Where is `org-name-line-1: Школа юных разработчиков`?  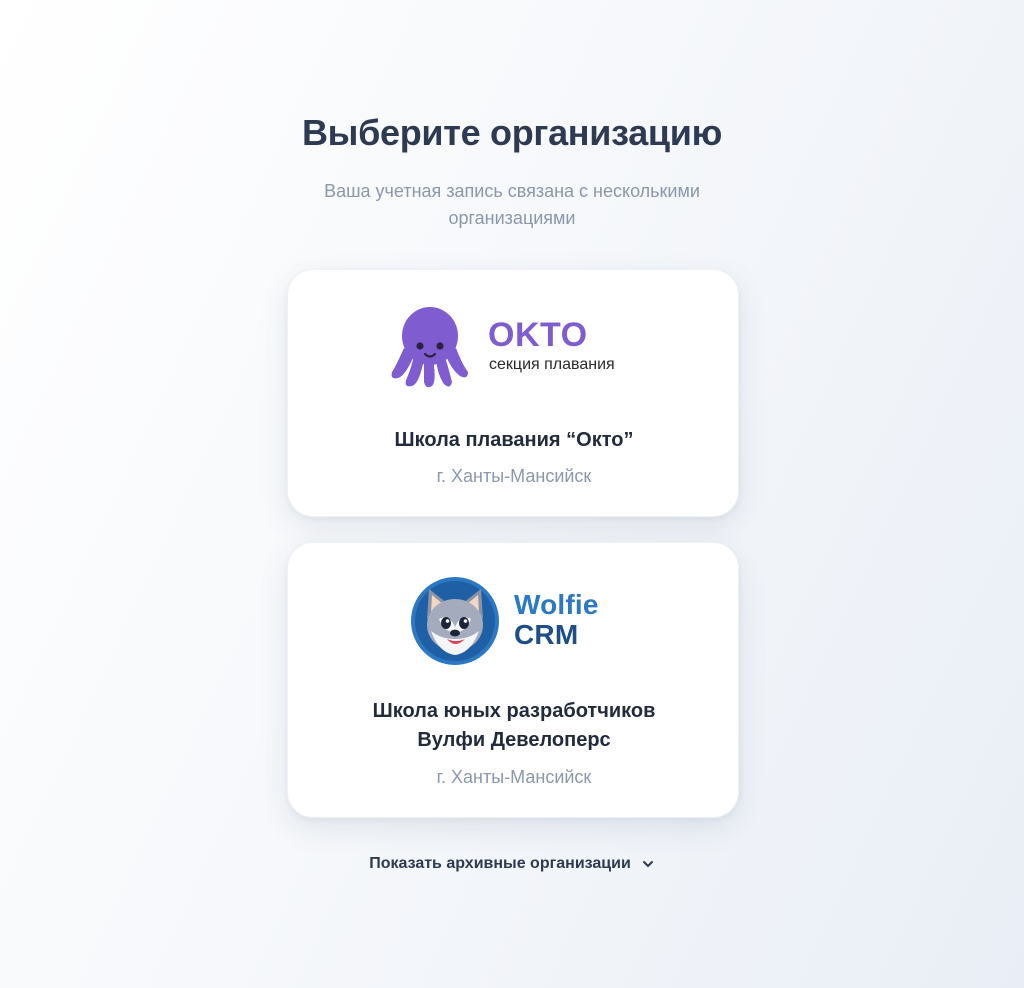
org-name-line-1: Школа юных разработчиков is located at coordinates (514, 711).